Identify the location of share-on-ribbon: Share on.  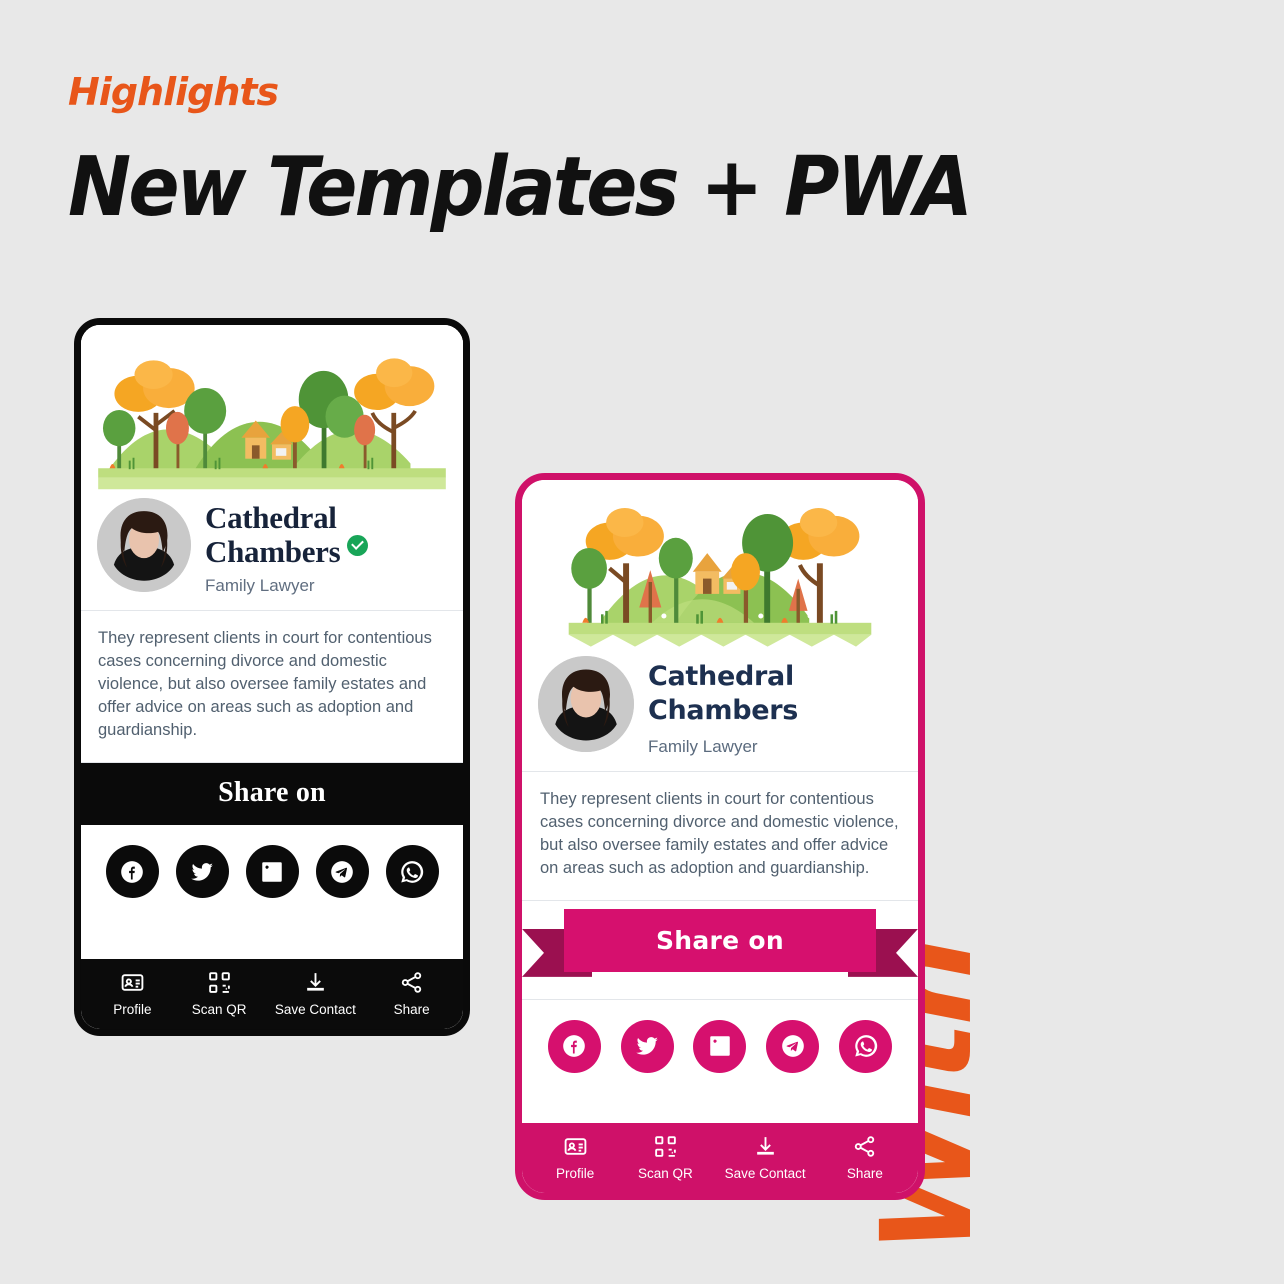
(720, 951).